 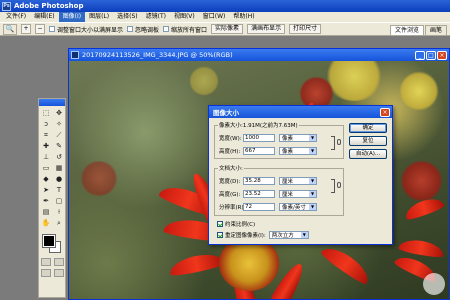 I want to click on dialog-title: 图像大小, so click(x=226, y=113).